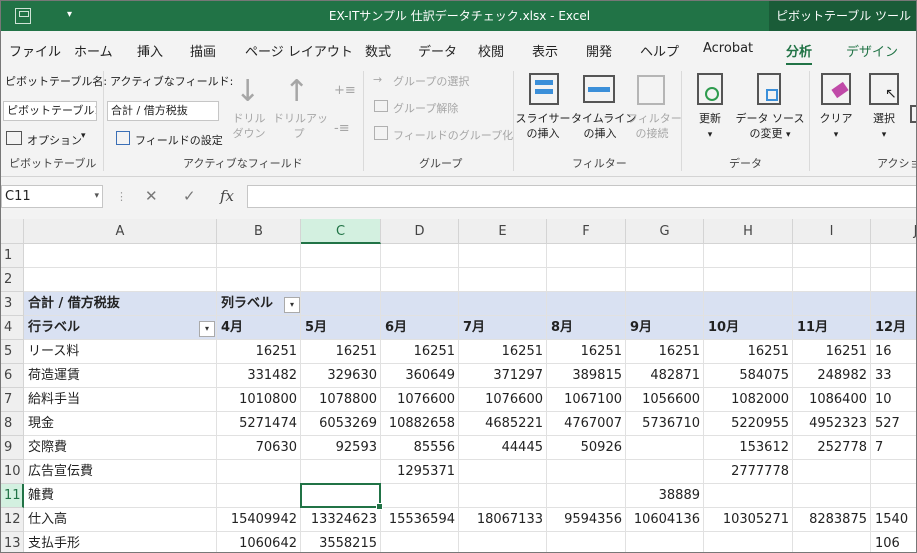 The image size is (917, 553). Describe the element at coordinates (503, 399) in the screenshot. I see `pivot-value-cell: 1076600` at that location.